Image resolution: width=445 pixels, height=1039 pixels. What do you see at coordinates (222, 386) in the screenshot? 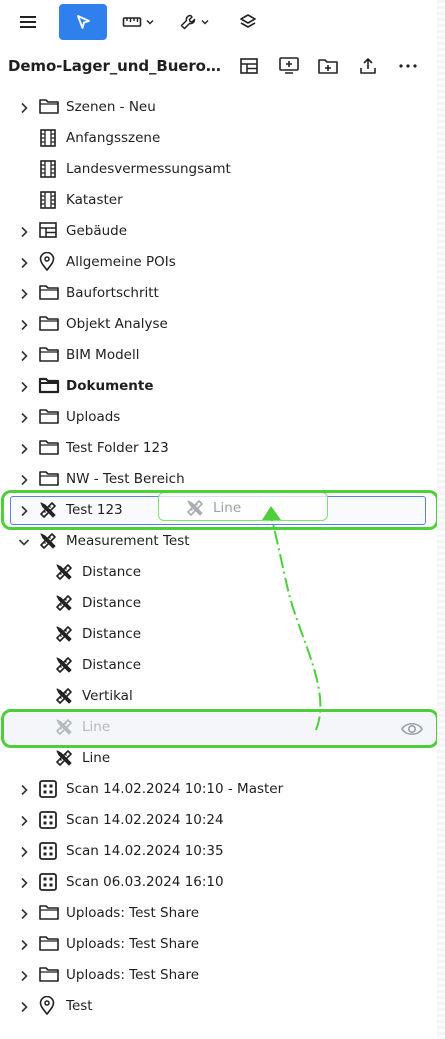
I see `tree-item: Dokumente` at bounding box center [222, 386].